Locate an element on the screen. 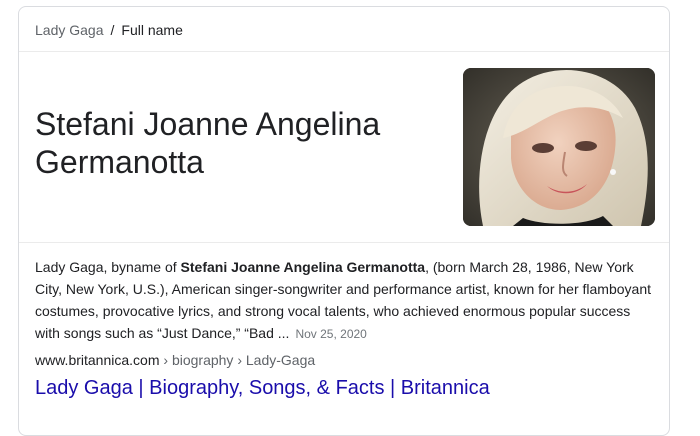  snippet-date: Nov 25, 2020 is located at coordinates (331, 334).